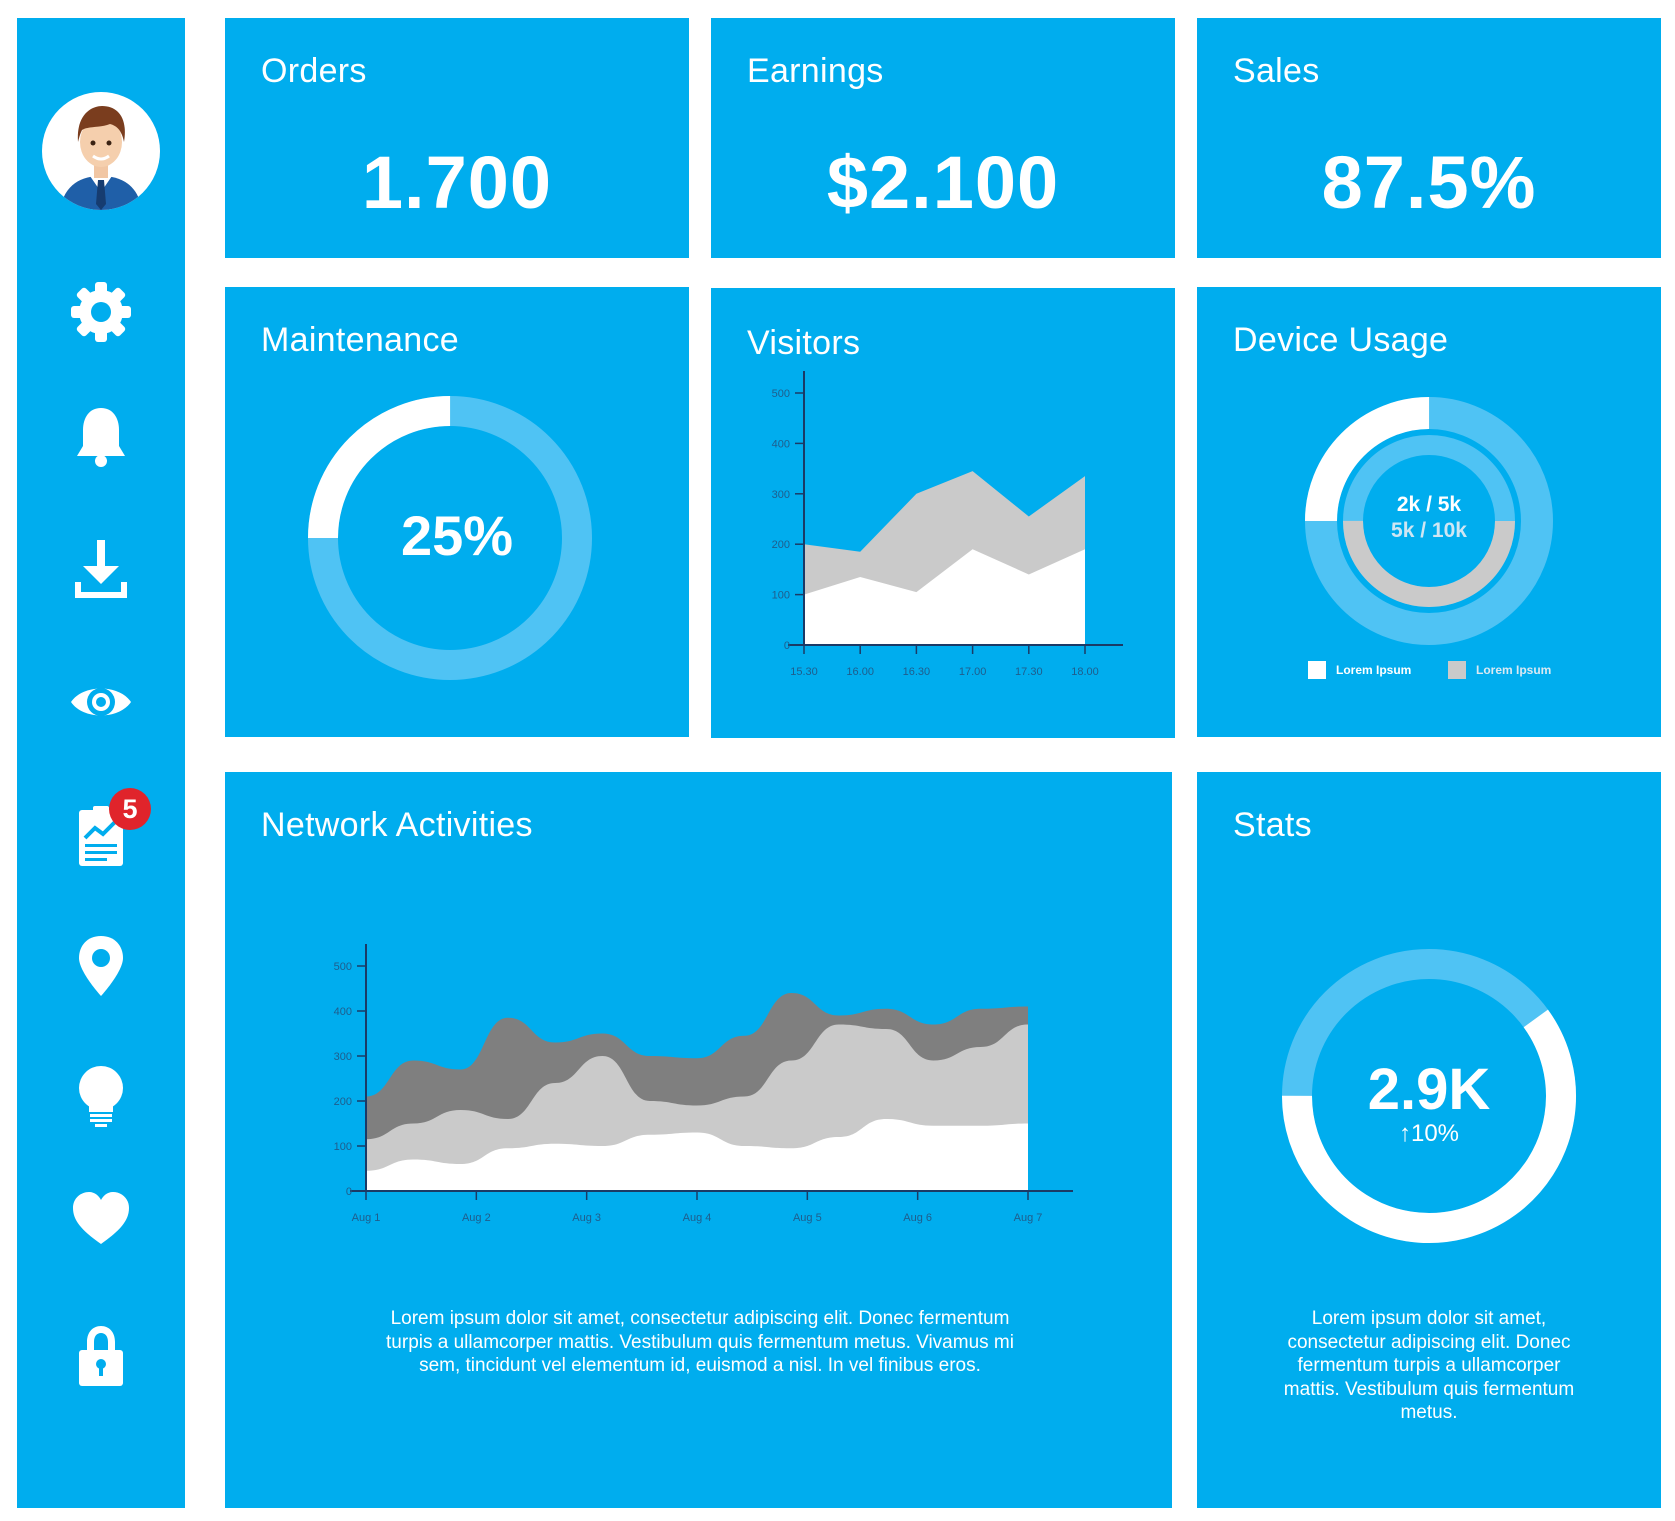  Describe the element at coordinates (1429, 182) in the screenshot. I see `sales-value: 87.5%` at that location.